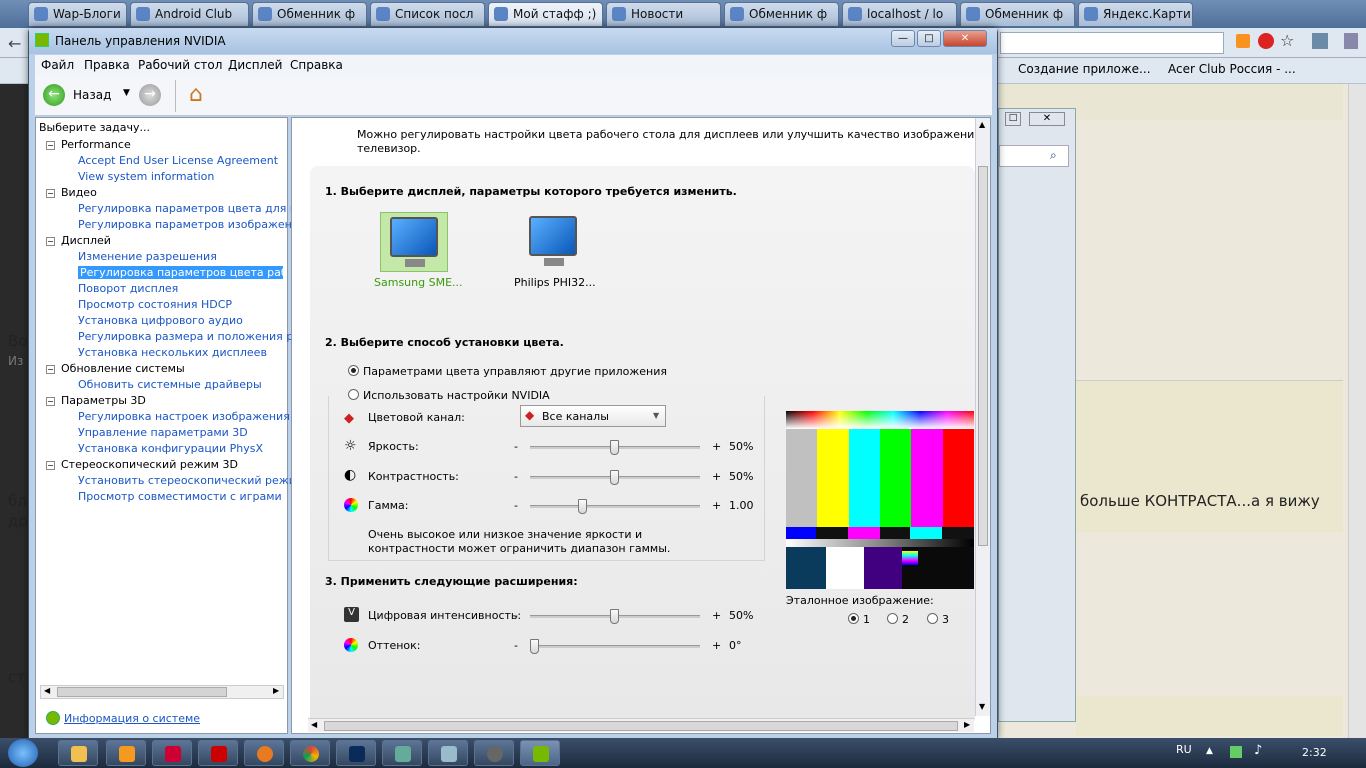 The image size is (1366, 768). What do you see at coordinates (276, 690) in the screenshot?
I see `scroll-right-icon: ▶` at bounding box center [276, 690].